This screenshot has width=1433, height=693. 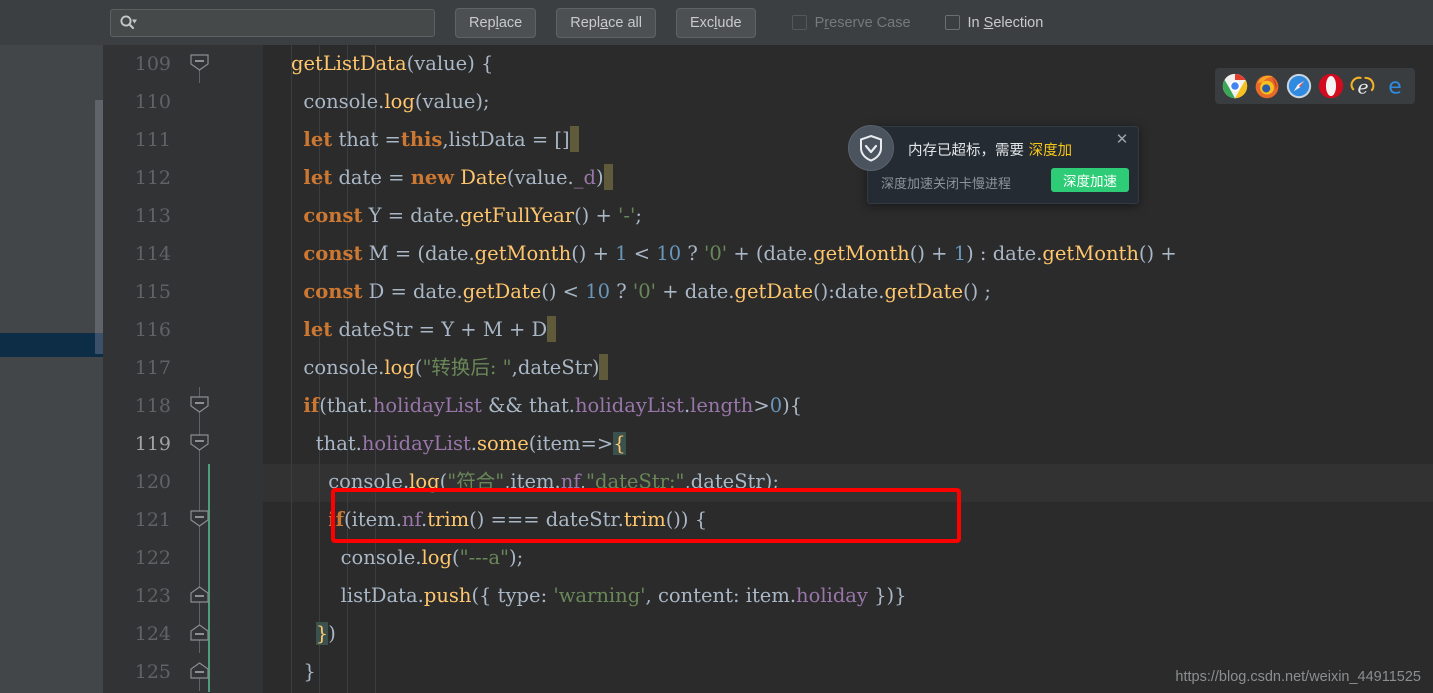 I want to click on gutter-line: 118, so click(x=183, y=406).